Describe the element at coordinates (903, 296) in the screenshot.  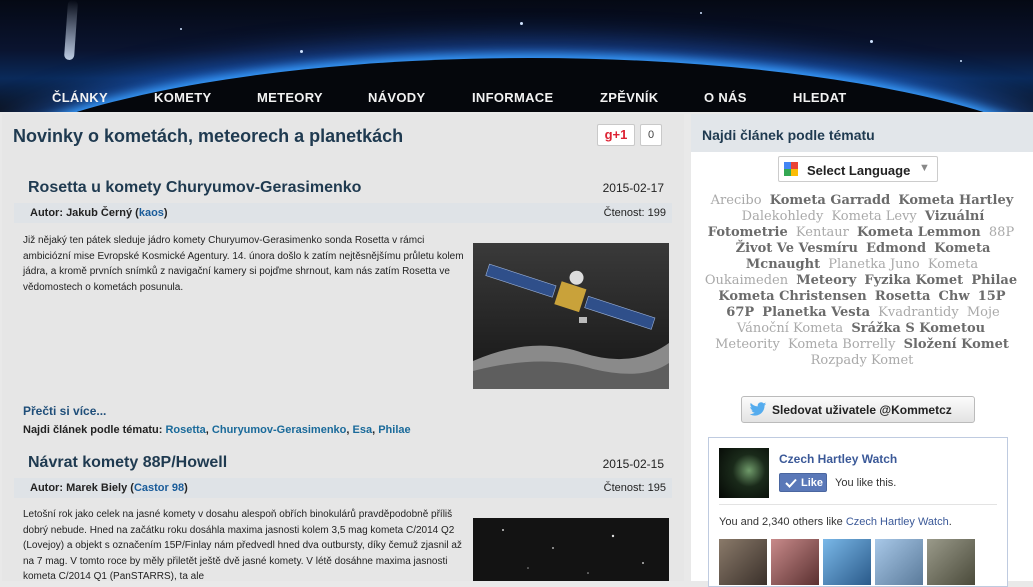
I see `tag-cloud-link: Rosetta` at that location.